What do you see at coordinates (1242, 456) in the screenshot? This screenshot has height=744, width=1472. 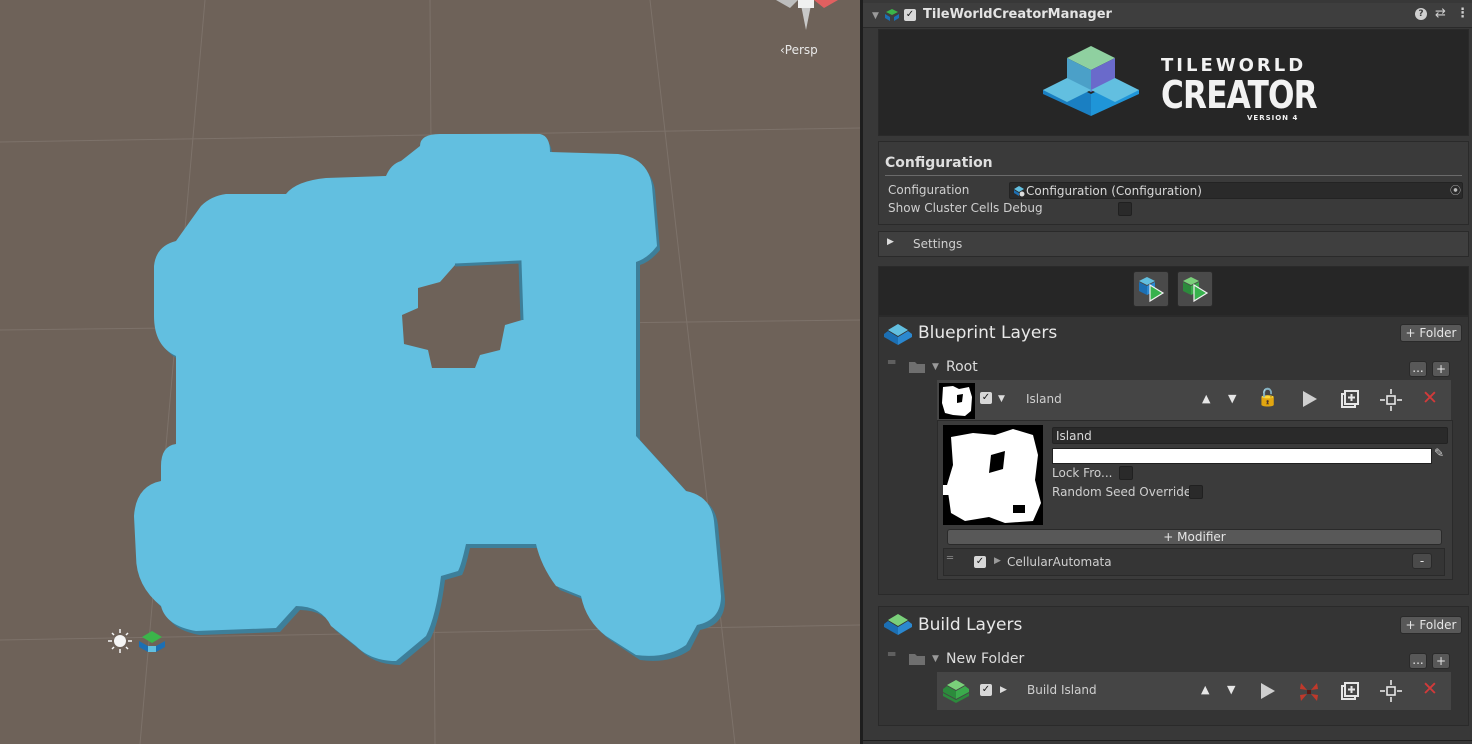 I see `layer-color-field` at bounding box center [1242, 456].